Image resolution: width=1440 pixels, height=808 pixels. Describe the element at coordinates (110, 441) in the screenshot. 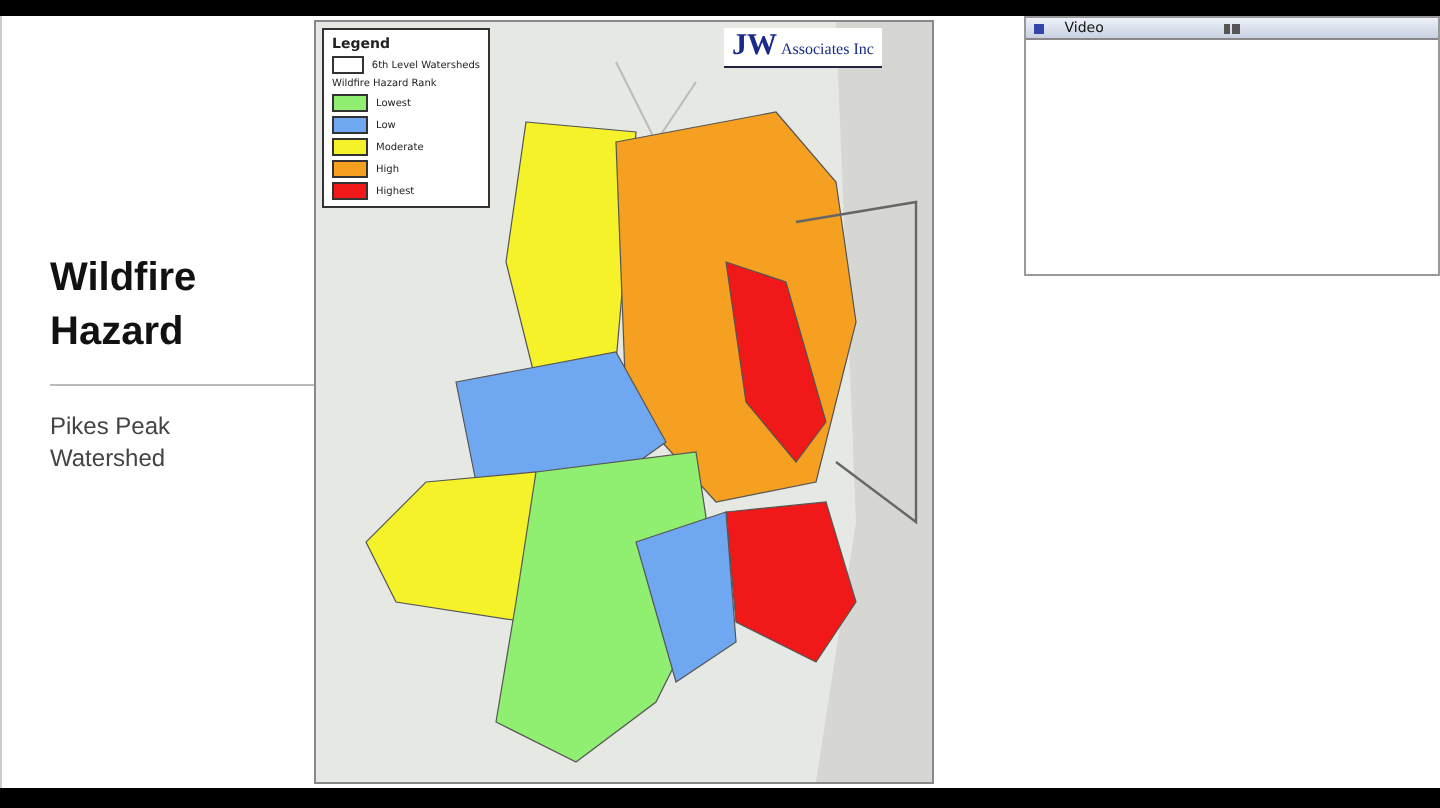

I see `slide-subtitle: Pikes Peak Watershed` at that location.